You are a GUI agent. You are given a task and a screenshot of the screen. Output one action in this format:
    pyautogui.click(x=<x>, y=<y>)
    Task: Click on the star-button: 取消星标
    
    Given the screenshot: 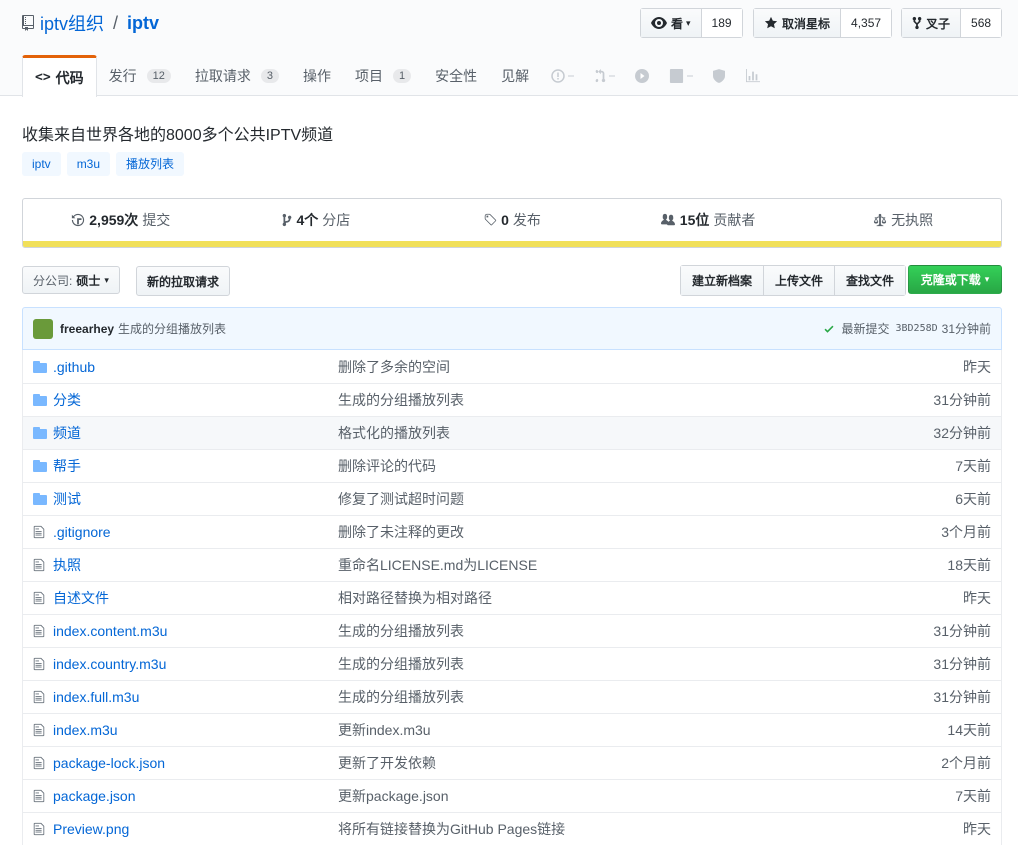 What is the action you would take?
    pyautogui.click(x=798, y=23)
    